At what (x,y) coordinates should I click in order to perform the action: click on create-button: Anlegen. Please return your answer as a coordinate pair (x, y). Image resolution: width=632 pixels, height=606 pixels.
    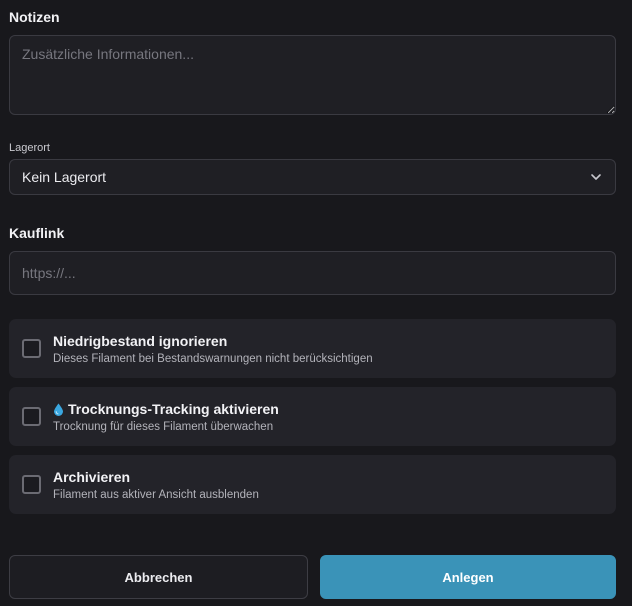
    Looking at the image, I should click on (468, 577).